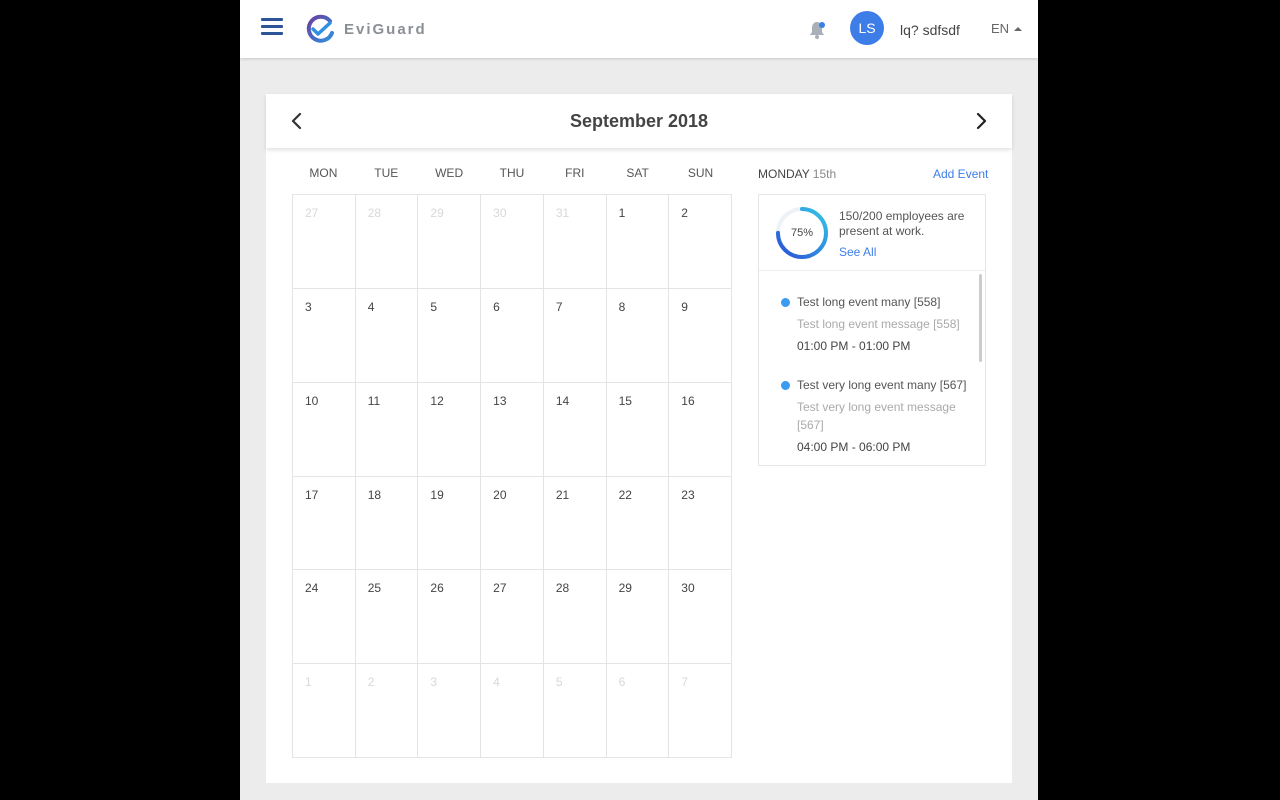  Describe the element at coordinates (930, 30) in the screenshot. I see `user-name: lq? sdfsdf` at that location.